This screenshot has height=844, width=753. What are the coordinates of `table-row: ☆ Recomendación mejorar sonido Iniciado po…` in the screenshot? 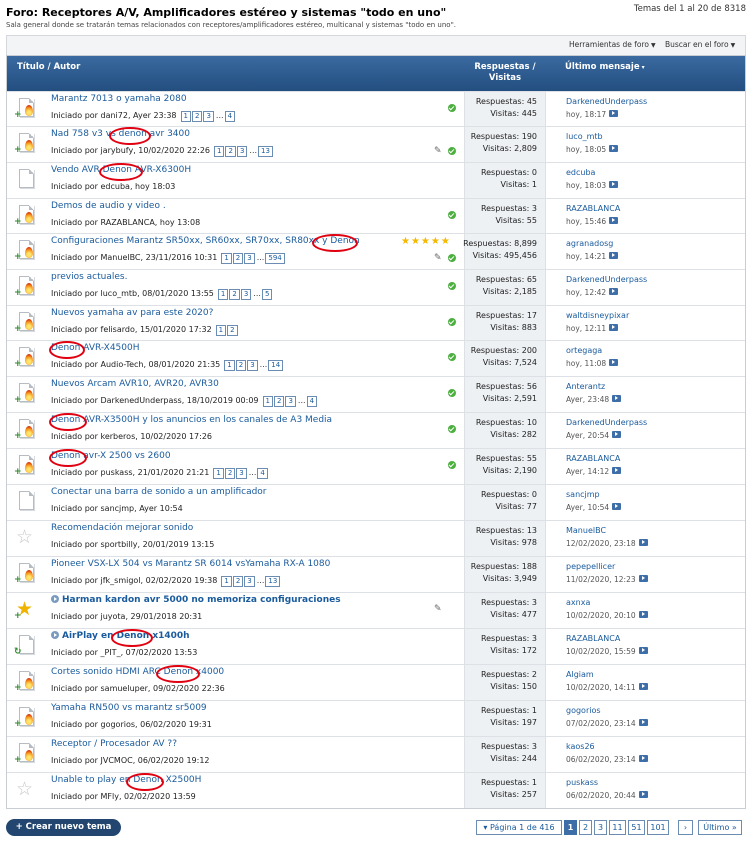 It's located at (376, 538).